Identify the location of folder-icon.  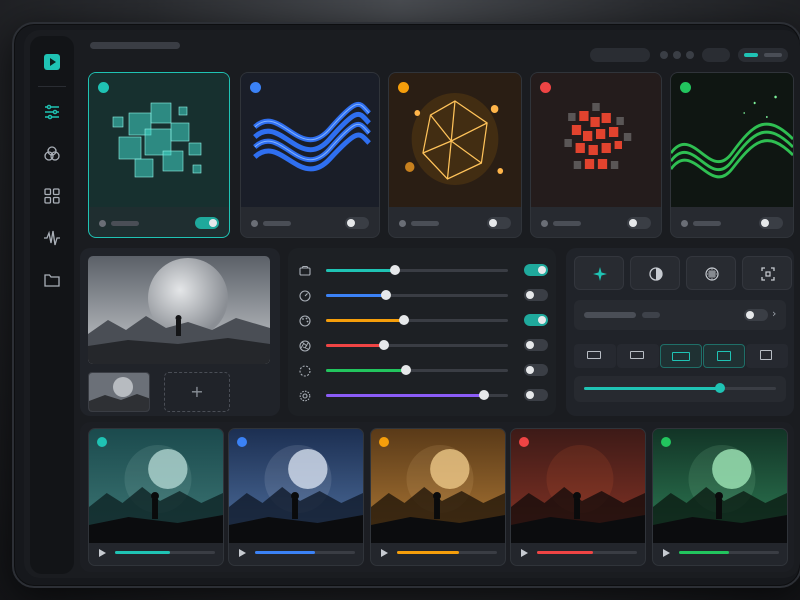
(52, 280).